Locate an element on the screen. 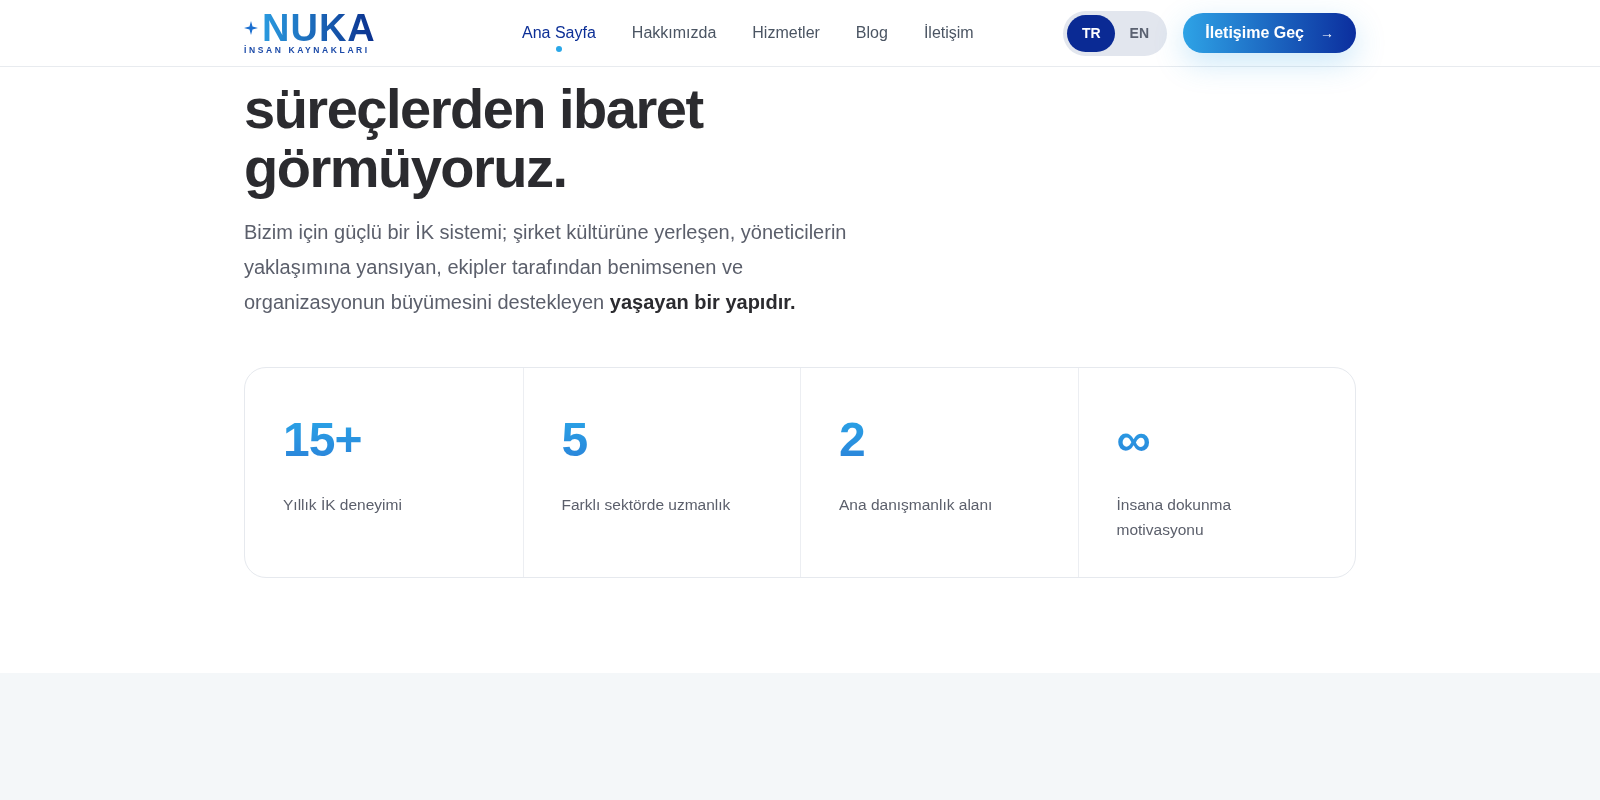  nav-link: Ana Sayfa is located at coordinates (559, 33).